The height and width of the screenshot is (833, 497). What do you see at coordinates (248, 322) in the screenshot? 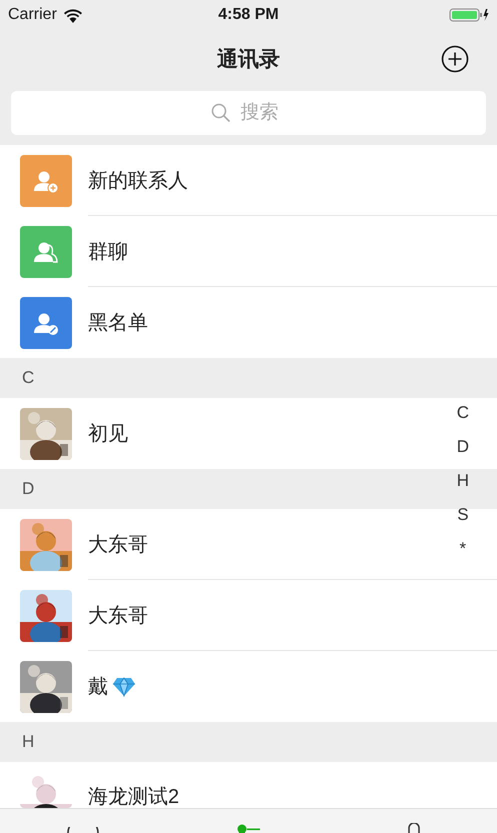
I see `list-item: 黑名单` at bounding box center [248, 322].